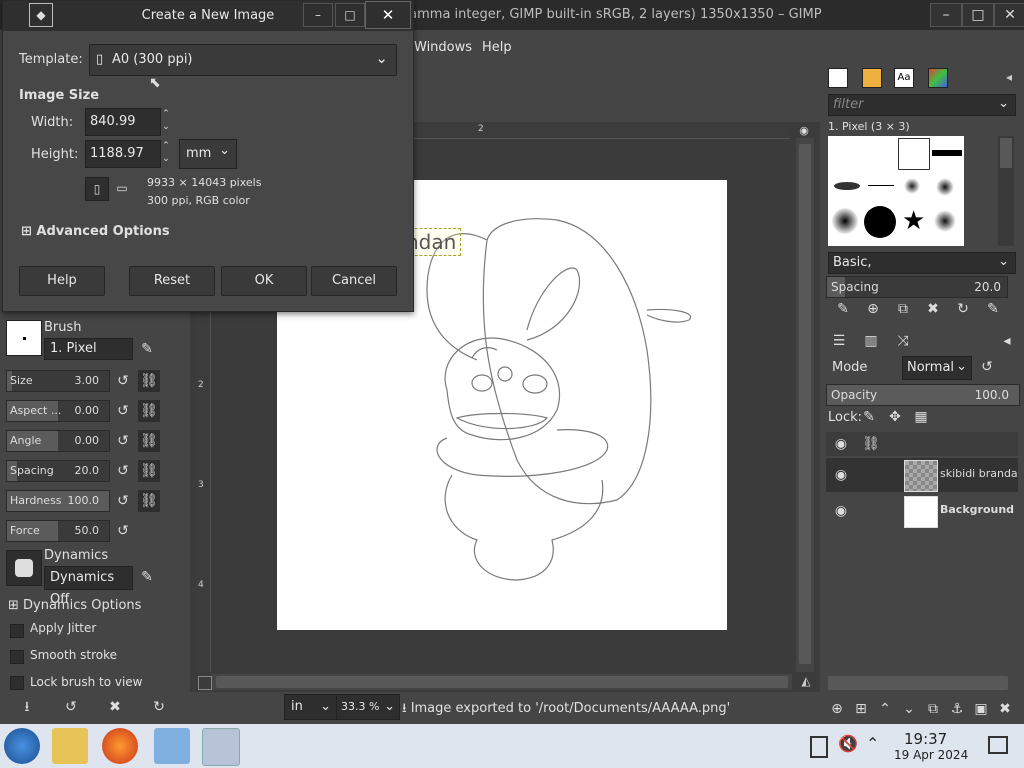 This screenshot has height=768, width=1024. I want to click on duplicate-layer-icon: ⧉, so click(933, 709).